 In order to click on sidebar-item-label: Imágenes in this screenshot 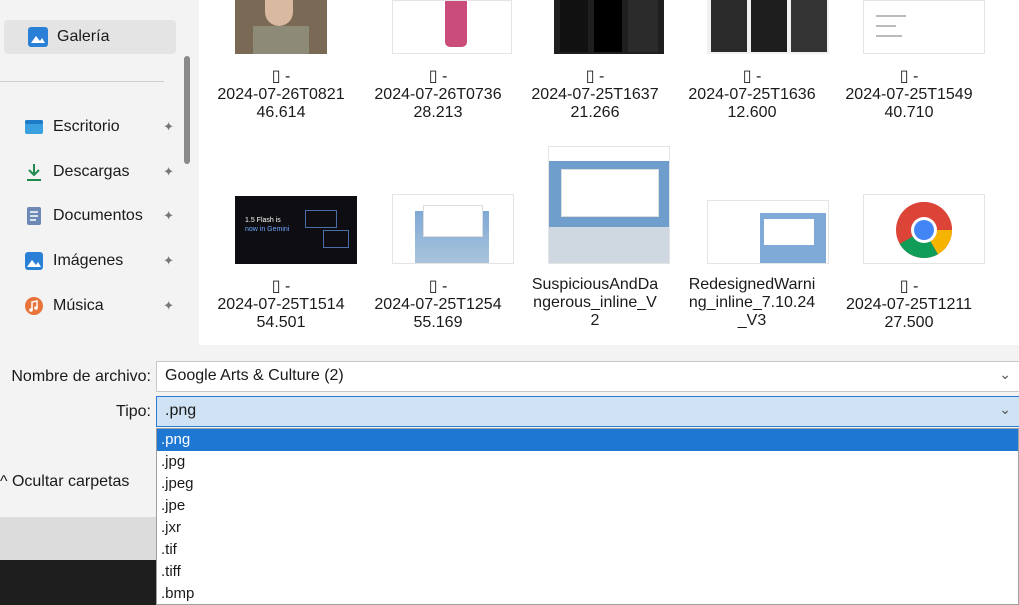, I will do `click(88, 260)`.